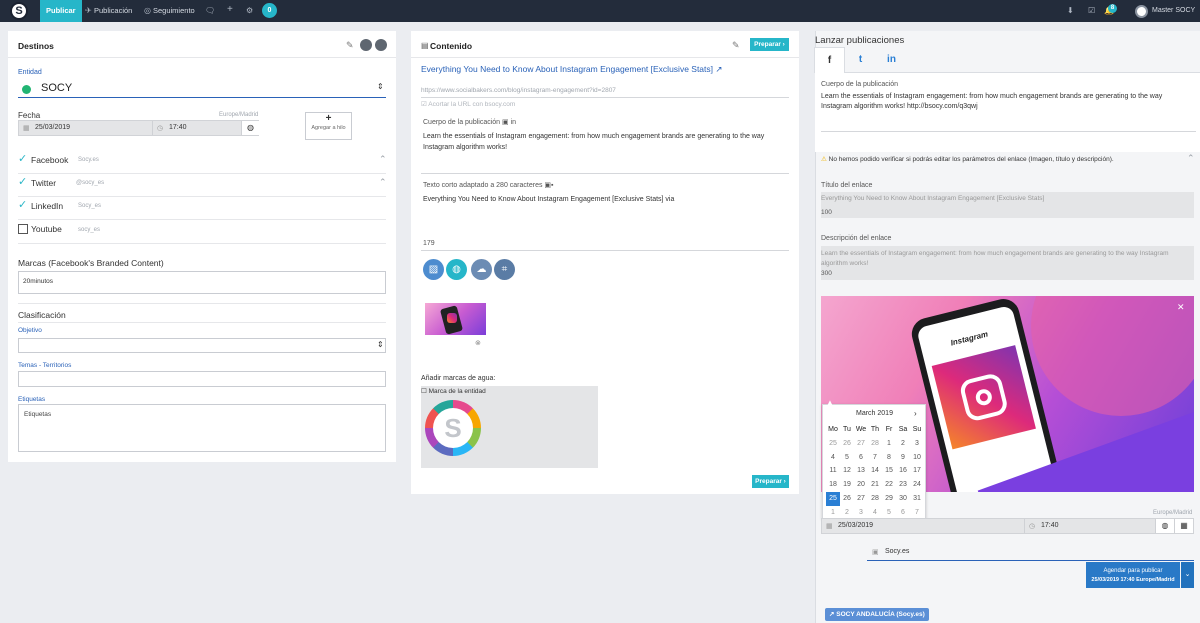 Image resolution: width=1200 pixels, height=623 pixels. Describe the element at coordinates (917, 458) in the screenshot. I see `calendar-day: 10` at that location.